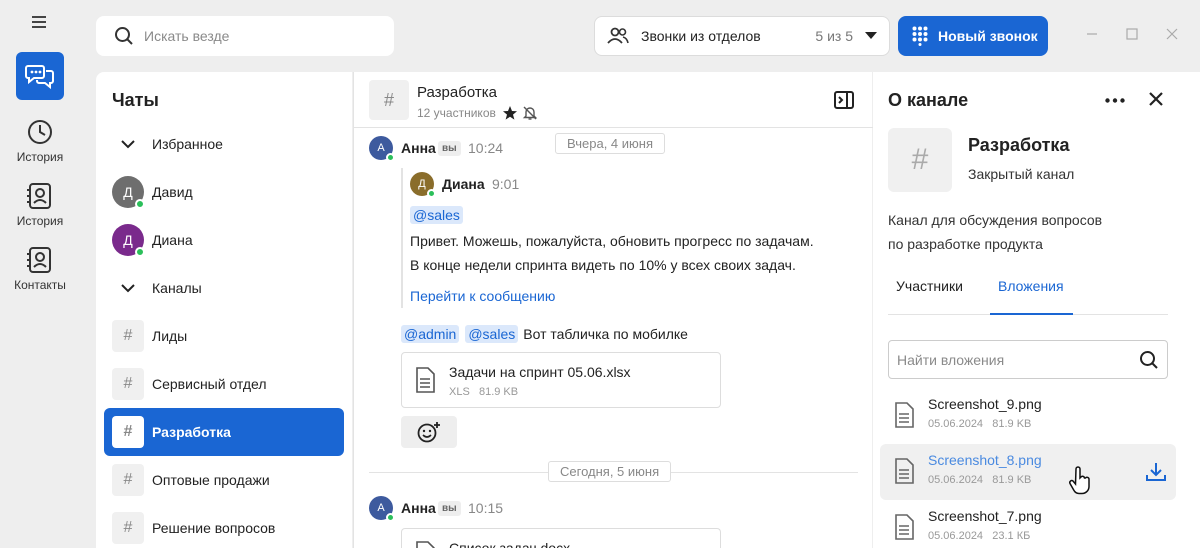 The width and height of the screenshot is (1200, 548). Describe the element at coordinates (482, 296) in the screenshot. I see `go-to-message-link: Перейти к сообщению` at that location.